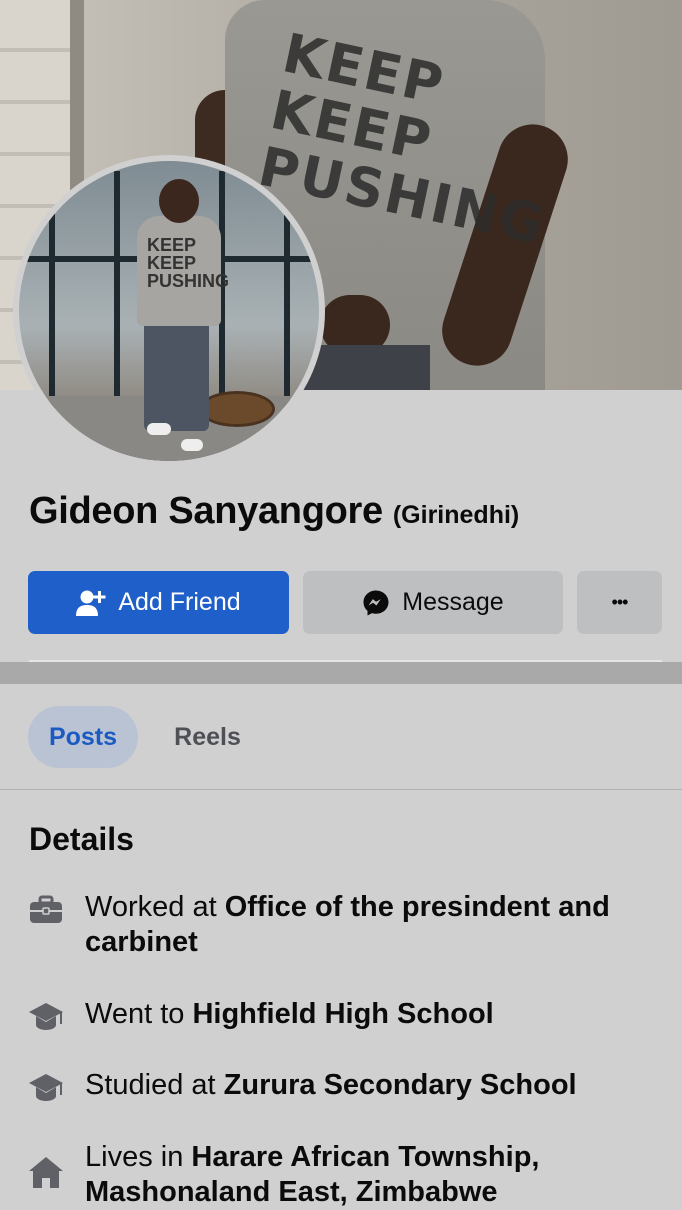  Describe the element at coordinates (400, 1085) in the screenshot. I see `detail-value: Zurura Secondary School` at that location.